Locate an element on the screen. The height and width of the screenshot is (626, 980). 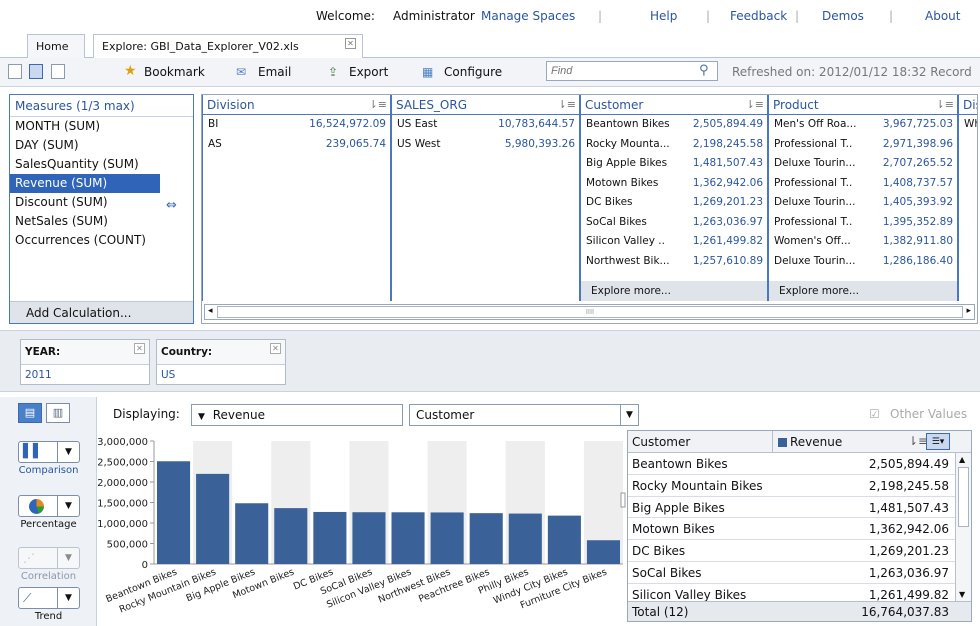
manage-spaces-link: Manage Spaces is located at coordinates (528, 16).